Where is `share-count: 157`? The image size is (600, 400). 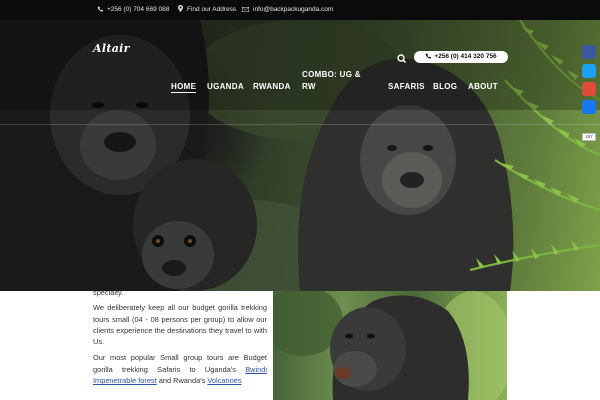
share-count: 157 is located at coordinates (589, 137).